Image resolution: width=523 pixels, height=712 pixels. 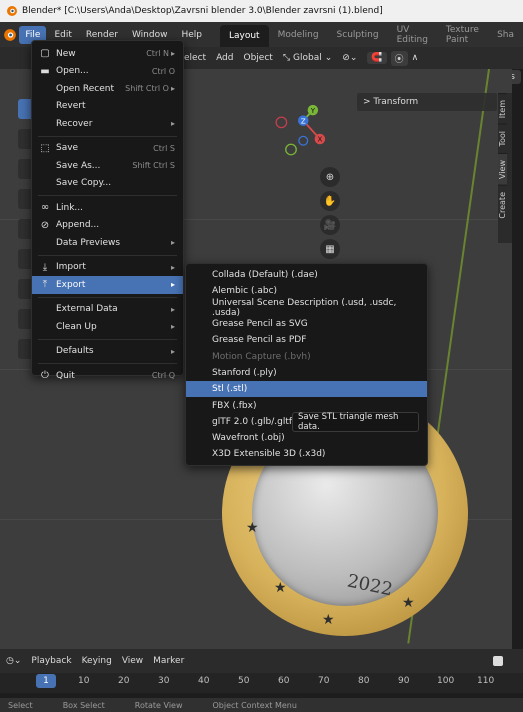 I want to click on menu-item-label: Import, so click(x=71, y=267).